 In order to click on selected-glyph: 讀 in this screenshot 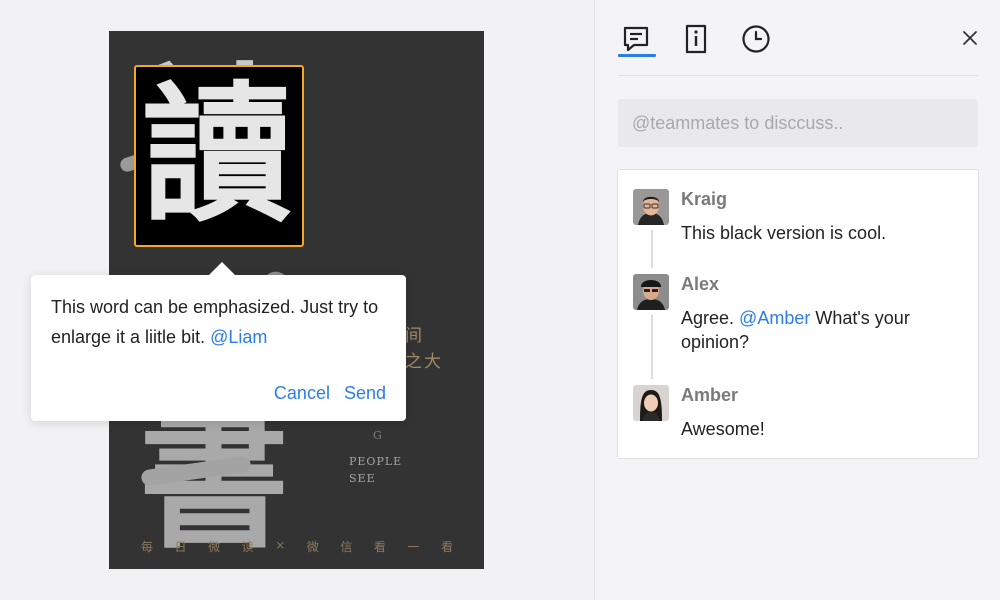, I will do `click(217, 155)`.